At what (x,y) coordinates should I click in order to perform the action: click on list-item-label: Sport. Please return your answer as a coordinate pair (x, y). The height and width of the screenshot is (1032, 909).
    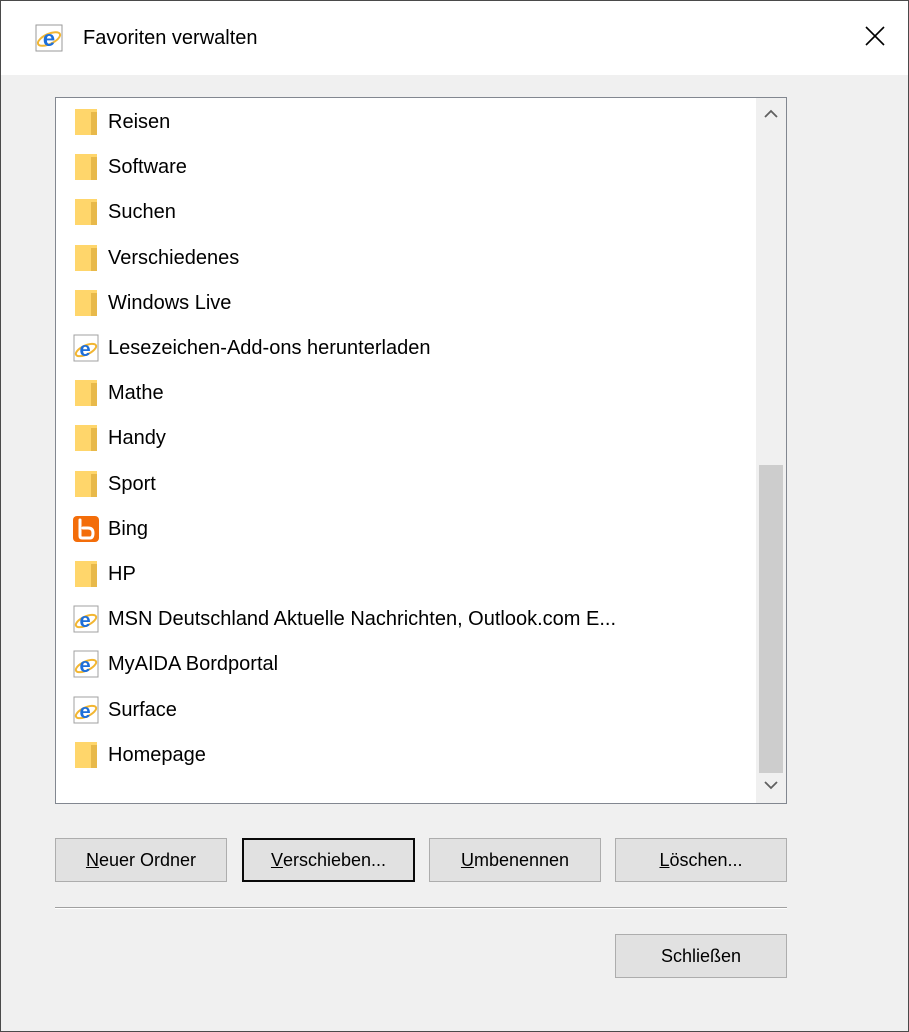
    Looking at the image, I should click on (132, 483).